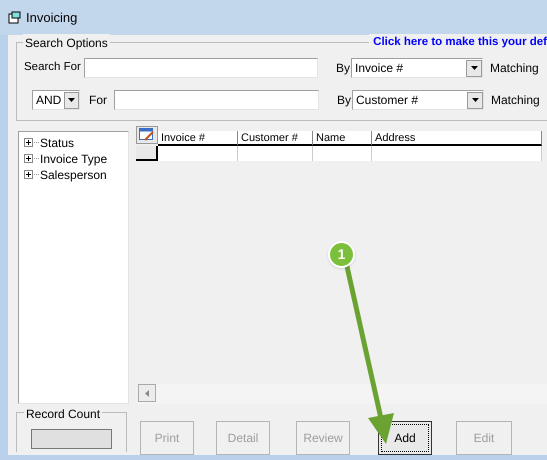 The image size is (547, 460). What do you see at coordinates (73, 174) in the screenshot?
I see `tree-item: Salesperson` at bounding box center [73, 174].